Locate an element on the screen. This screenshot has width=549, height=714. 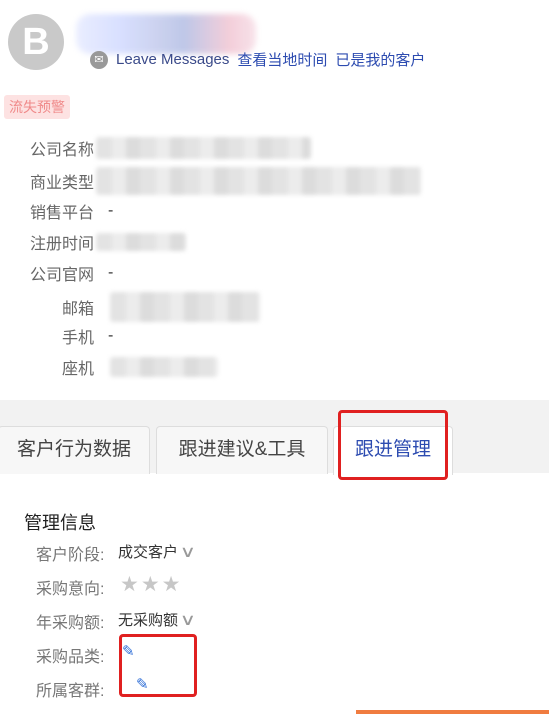
sales-platform-row: 销售平台 - is located at coordinates (71, 211).